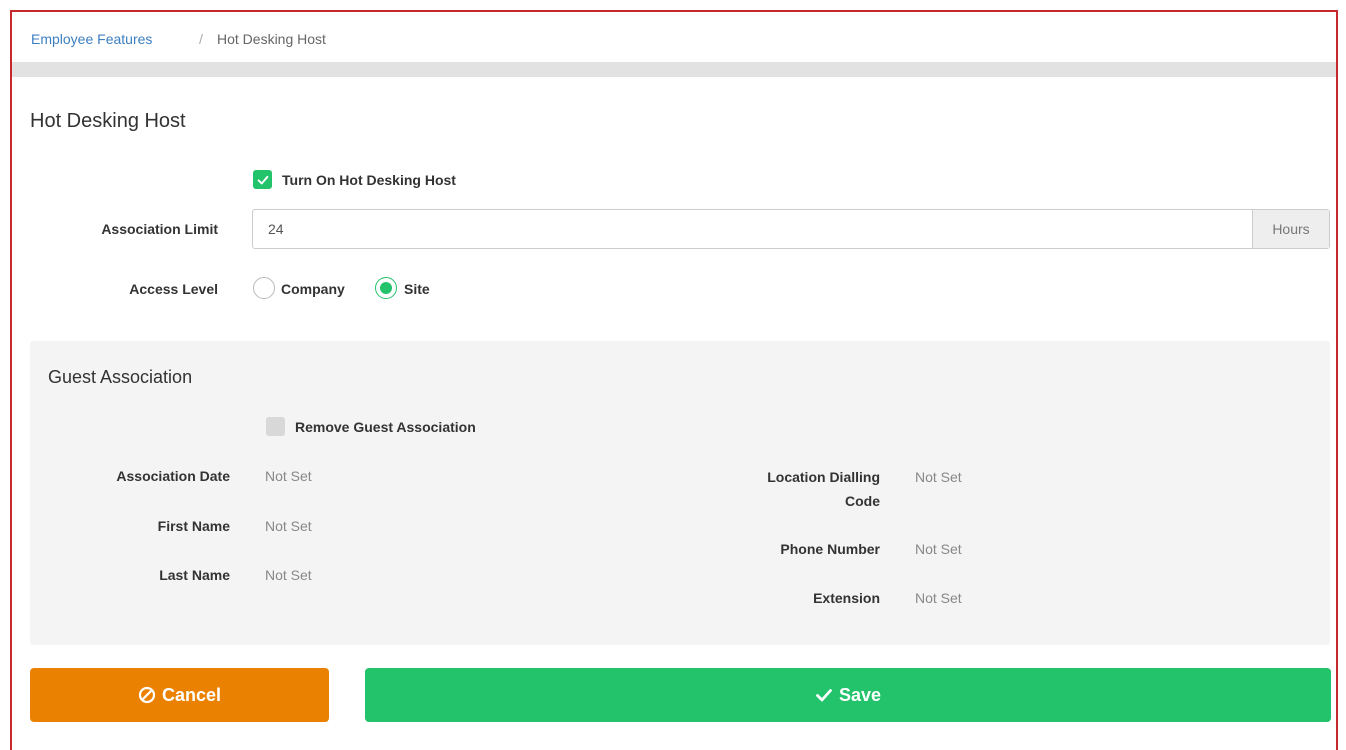  I want to click on first-name-value: Not Set, so click(288, 526).